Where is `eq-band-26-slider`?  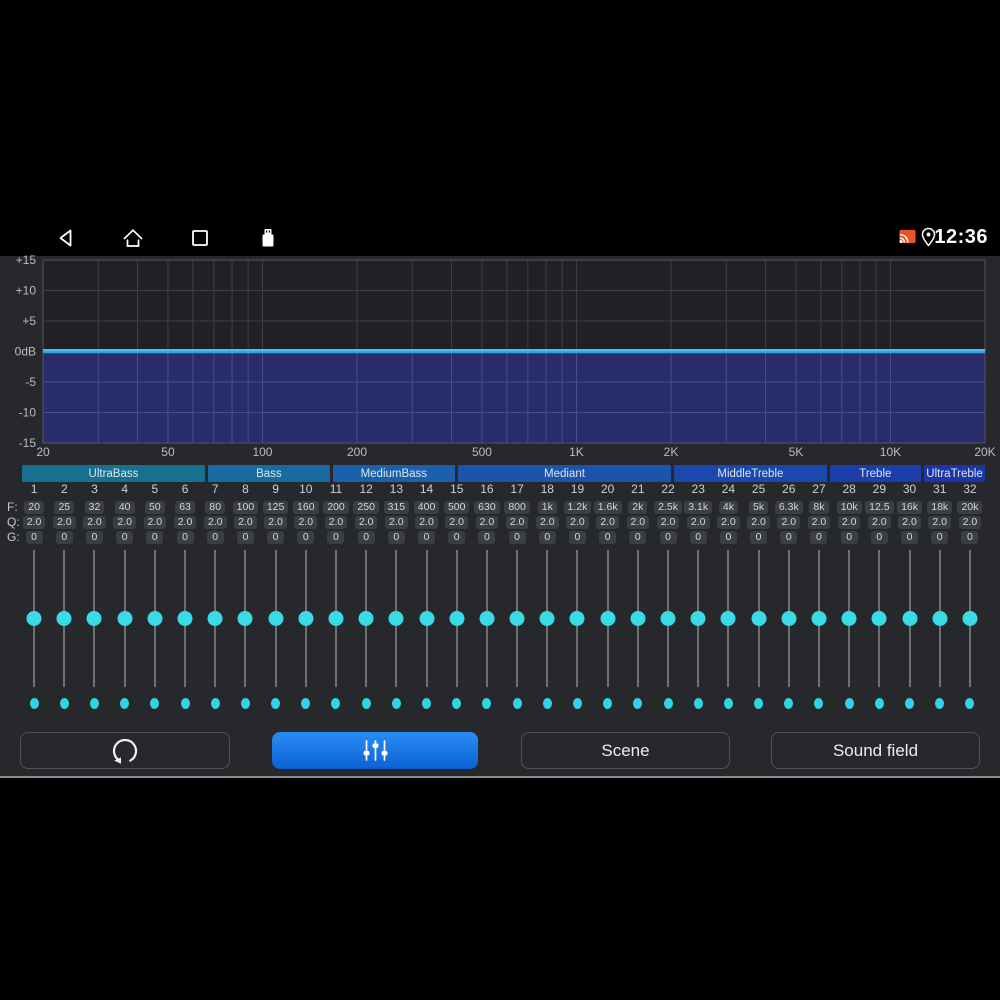
eq-band-26-slider is located at coordinates (789, 619).